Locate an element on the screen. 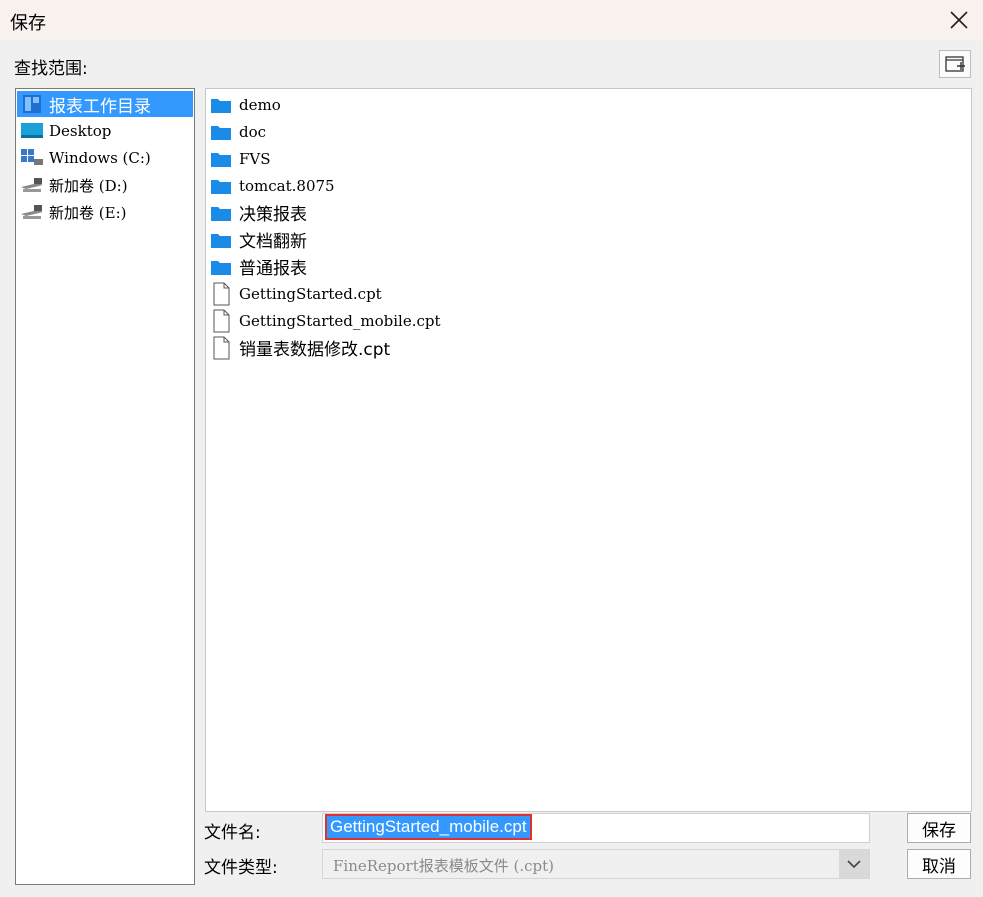  chevron-down-icon is located at coordinates (854, 864).